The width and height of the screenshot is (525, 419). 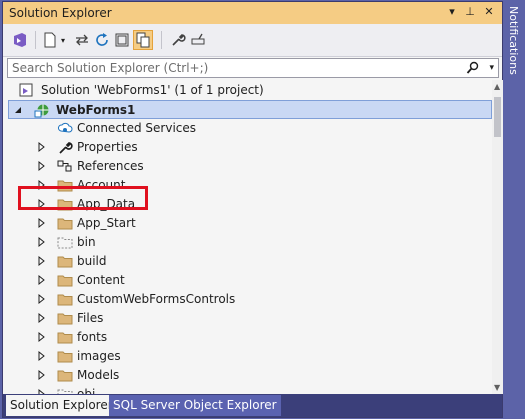 I want to click on scroll-up-arrow-icon: ▲, so click(x=497, y=86).